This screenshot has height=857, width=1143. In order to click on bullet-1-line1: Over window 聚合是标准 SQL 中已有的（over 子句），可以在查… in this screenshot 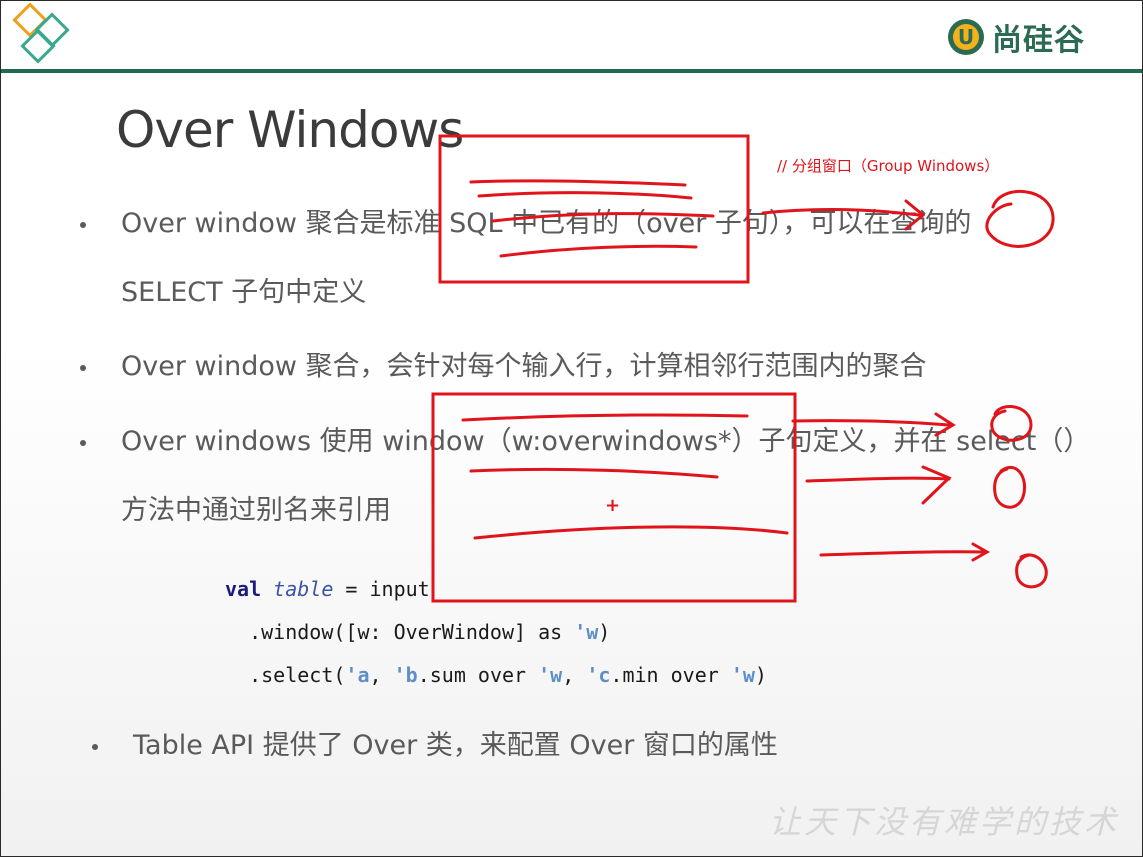, I will do `click(546, 223)`.